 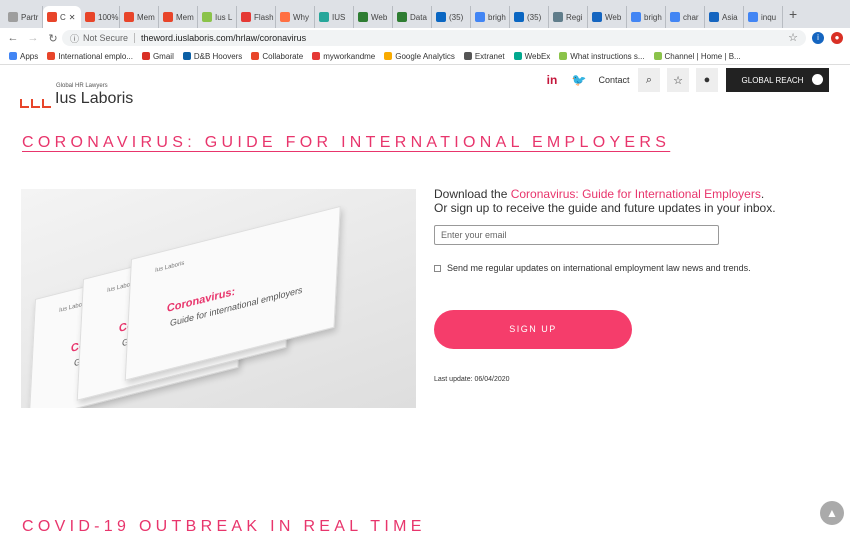 I want to click on browser-tab: Flash, so click(x=256, y=17).